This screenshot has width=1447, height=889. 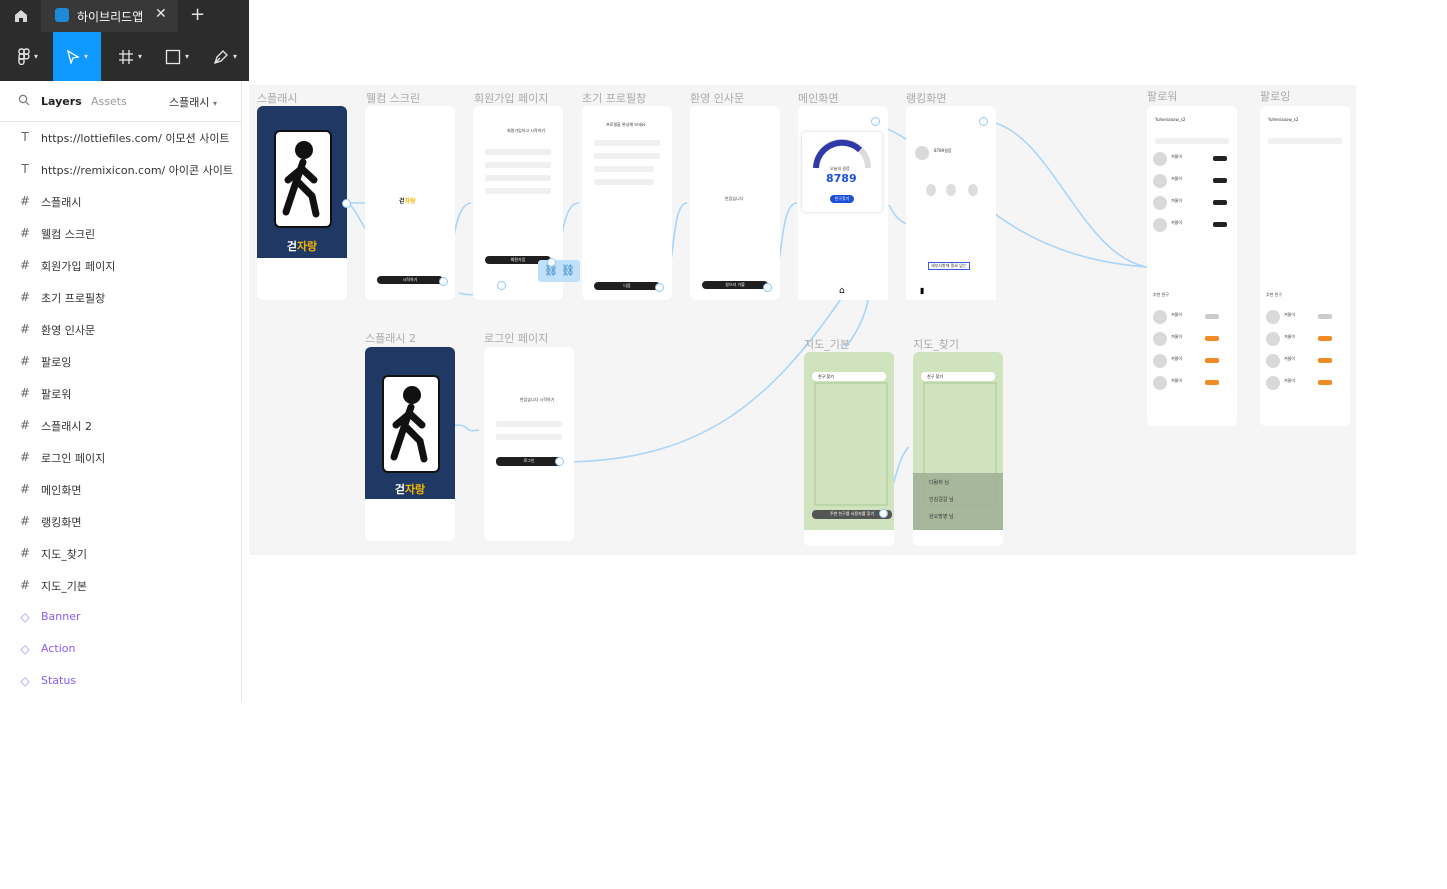 What do you see at coordinates (410, 444) in the screenshot?
I see `frame-splash2: 걷자랑` at bounding box center [410, 444].